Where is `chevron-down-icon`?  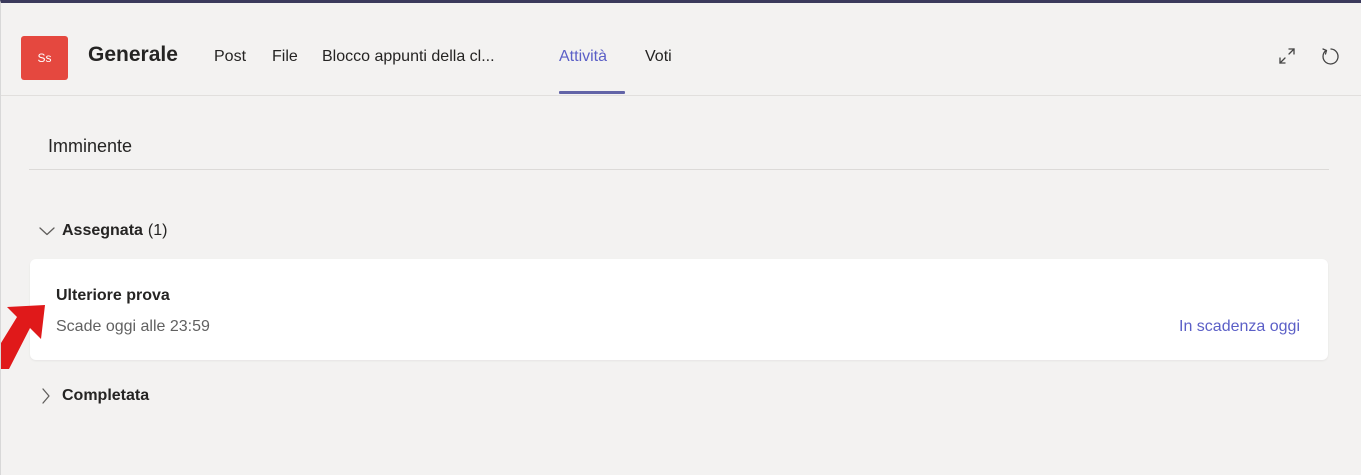
chevron-down-icon is located at coordinates (50, 231).